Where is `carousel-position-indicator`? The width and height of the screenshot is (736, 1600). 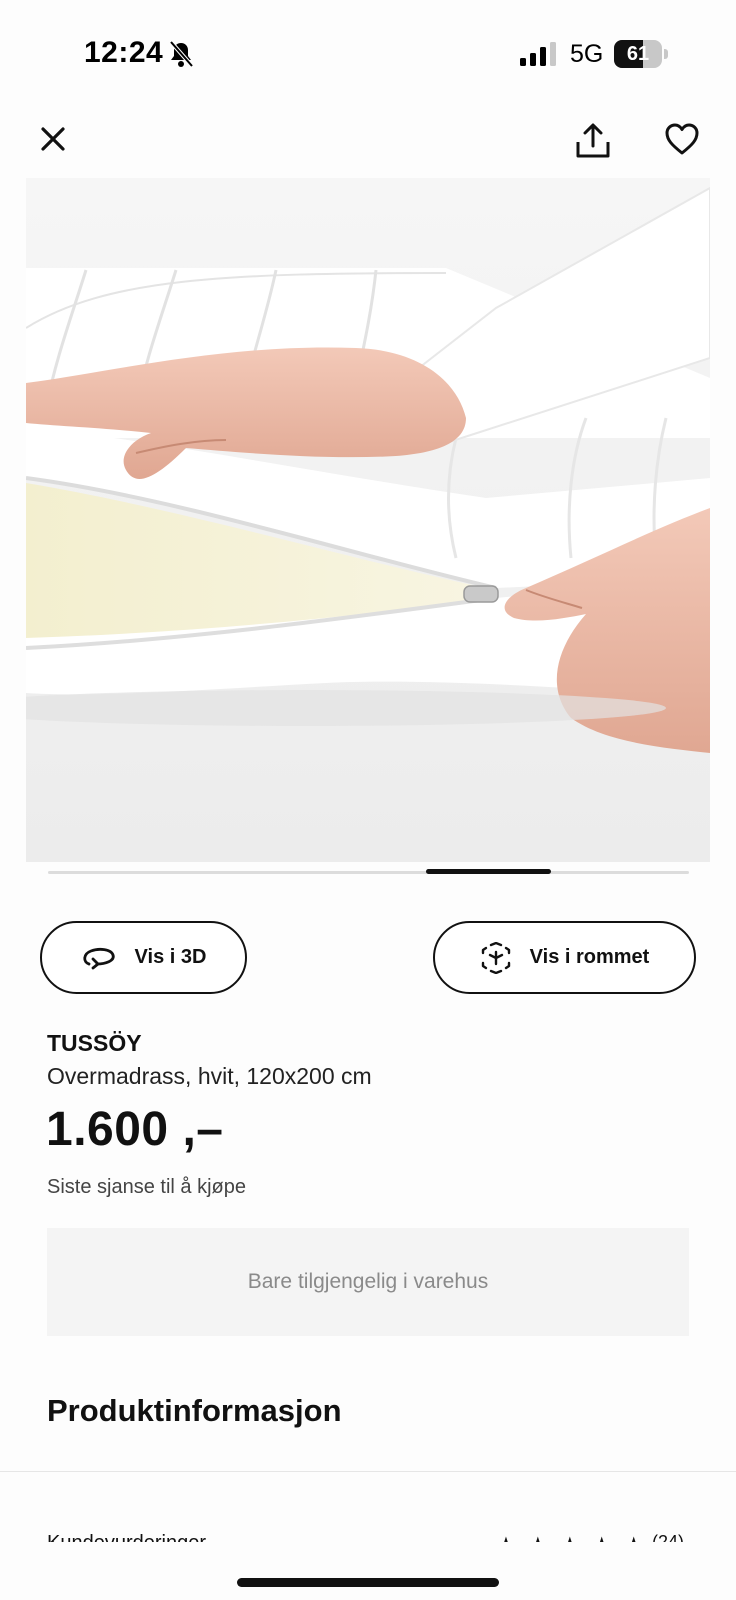
carousel-position-indicator is located at coordinates (489, 871).